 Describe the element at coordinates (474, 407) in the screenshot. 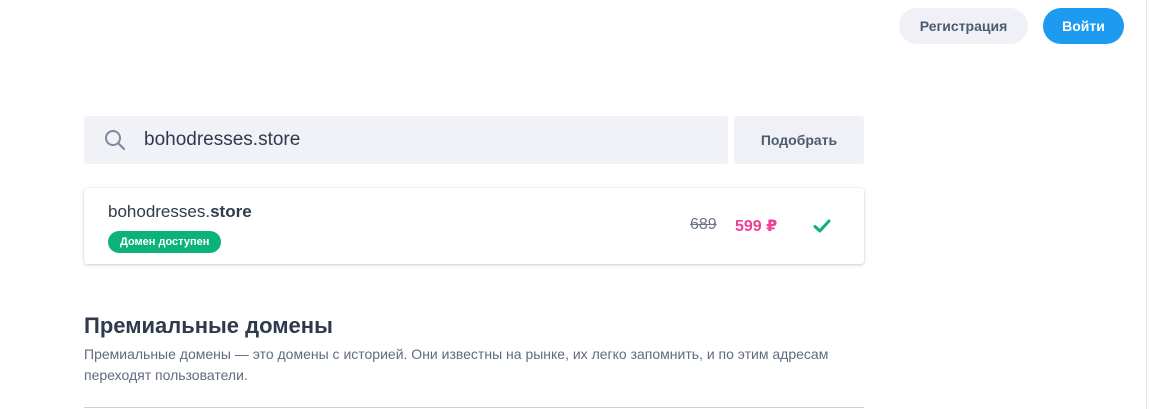

I see `section-divider` at that location.